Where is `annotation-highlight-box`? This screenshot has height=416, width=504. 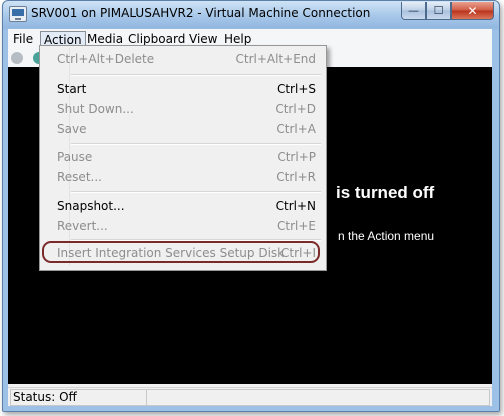 annotation-highlight-box is located at coordinates (181, 252).